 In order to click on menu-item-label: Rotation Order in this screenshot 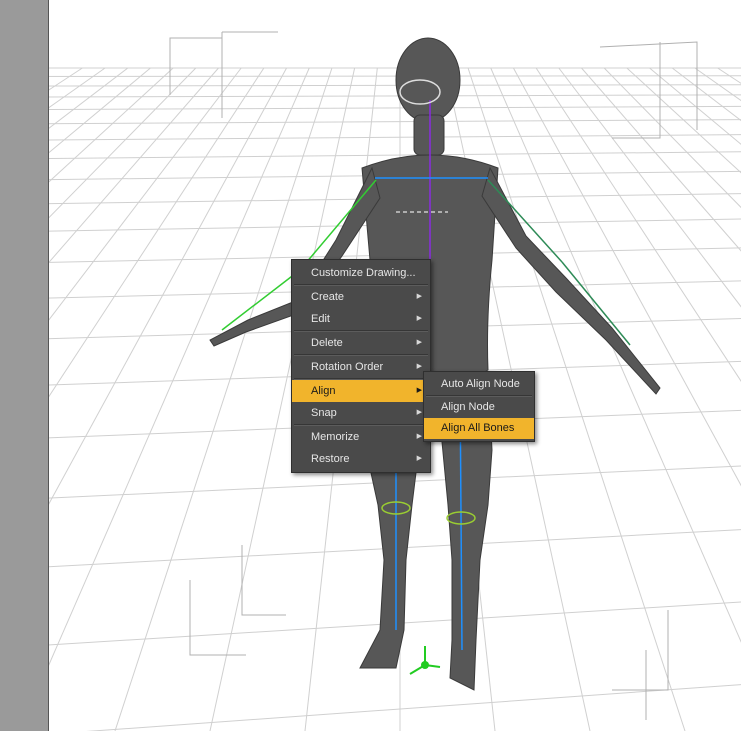, I will do `click(347, 367)`.